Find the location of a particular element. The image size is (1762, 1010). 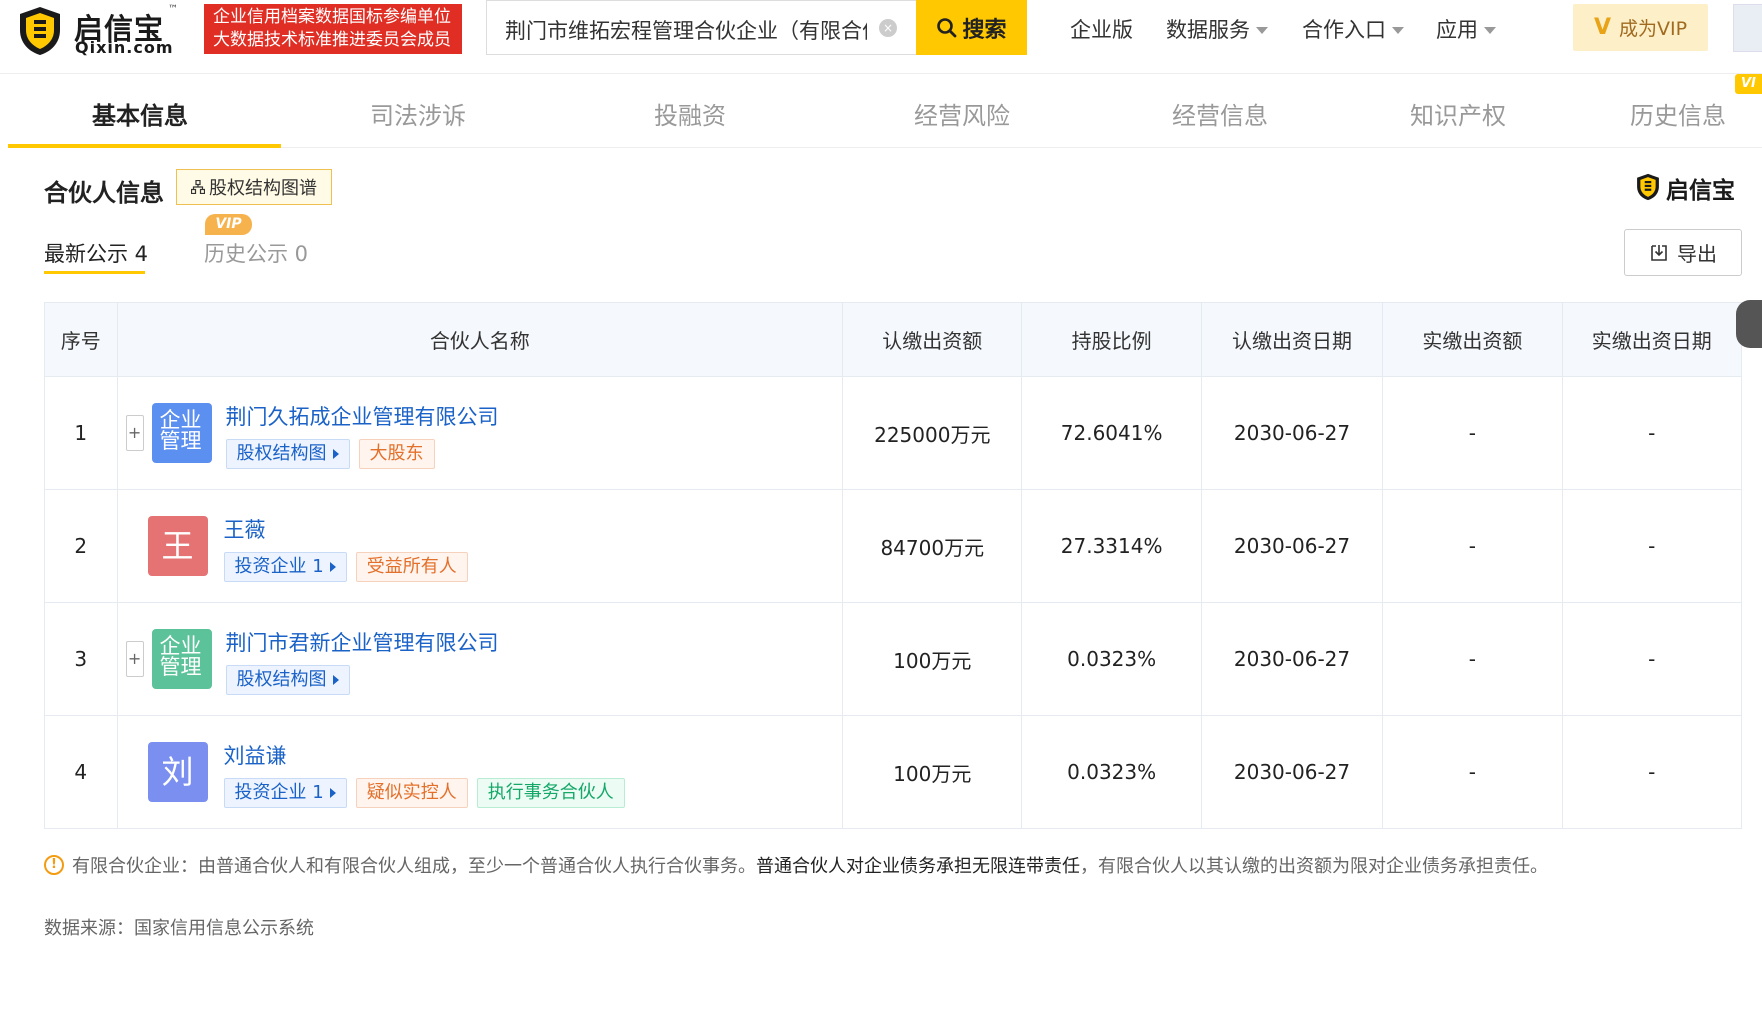

equity-chart-button: 股权结构图谱 is located at coordinates (254, 187).